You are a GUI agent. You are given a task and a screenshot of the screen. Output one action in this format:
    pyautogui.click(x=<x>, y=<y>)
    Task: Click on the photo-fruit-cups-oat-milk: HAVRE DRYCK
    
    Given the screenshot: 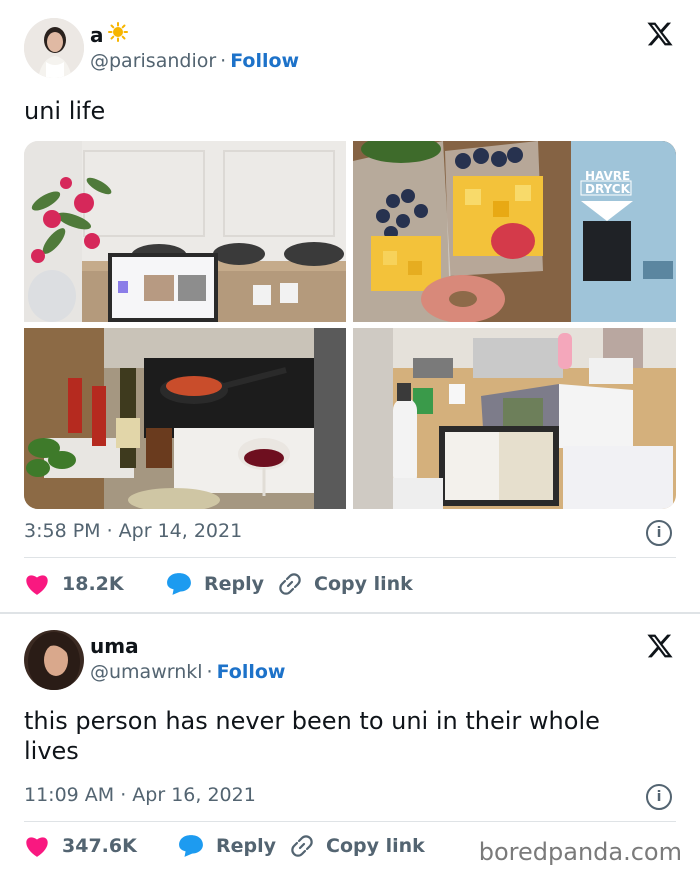 What is the action you would take?
    pyautogui.click(x=514, y=231)
    